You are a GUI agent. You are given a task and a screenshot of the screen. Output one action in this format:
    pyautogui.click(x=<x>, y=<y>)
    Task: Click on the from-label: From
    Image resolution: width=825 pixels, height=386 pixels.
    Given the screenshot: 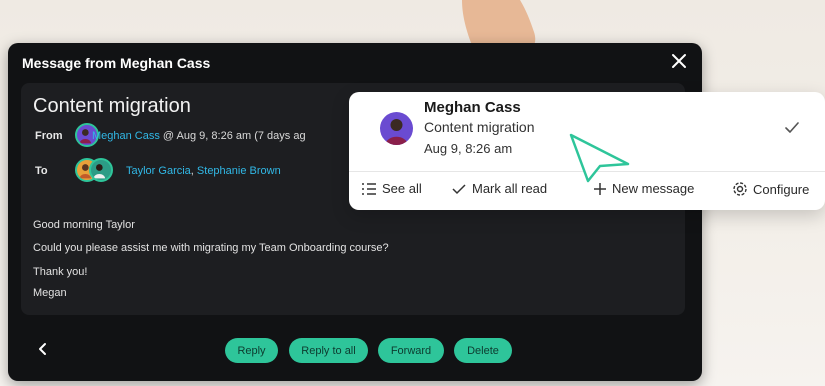 What is the action you would take?
    pyautogui.click(x=49, y=136)
    